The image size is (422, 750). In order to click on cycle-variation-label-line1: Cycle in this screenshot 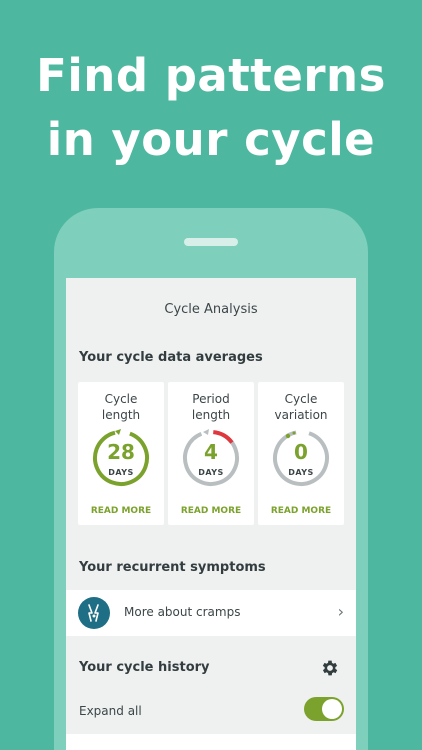, I will do `click(301, 399)`.